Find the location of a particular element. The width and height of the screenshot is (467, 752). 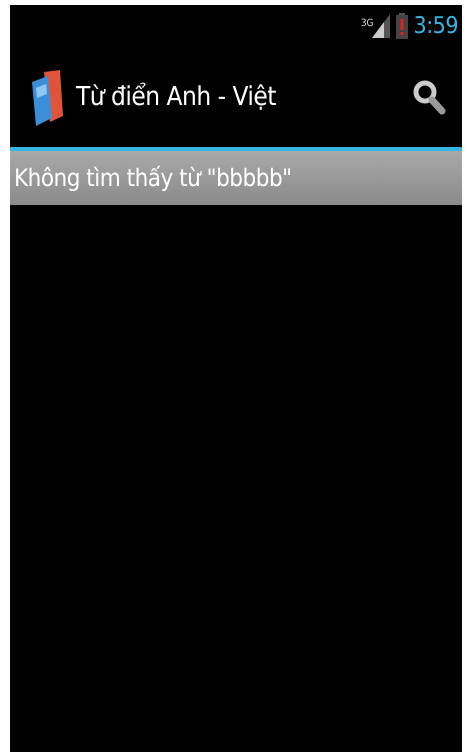

no-result-message: Không tìm thấy từ "bbbbb" is located at coordinates (236, 178).